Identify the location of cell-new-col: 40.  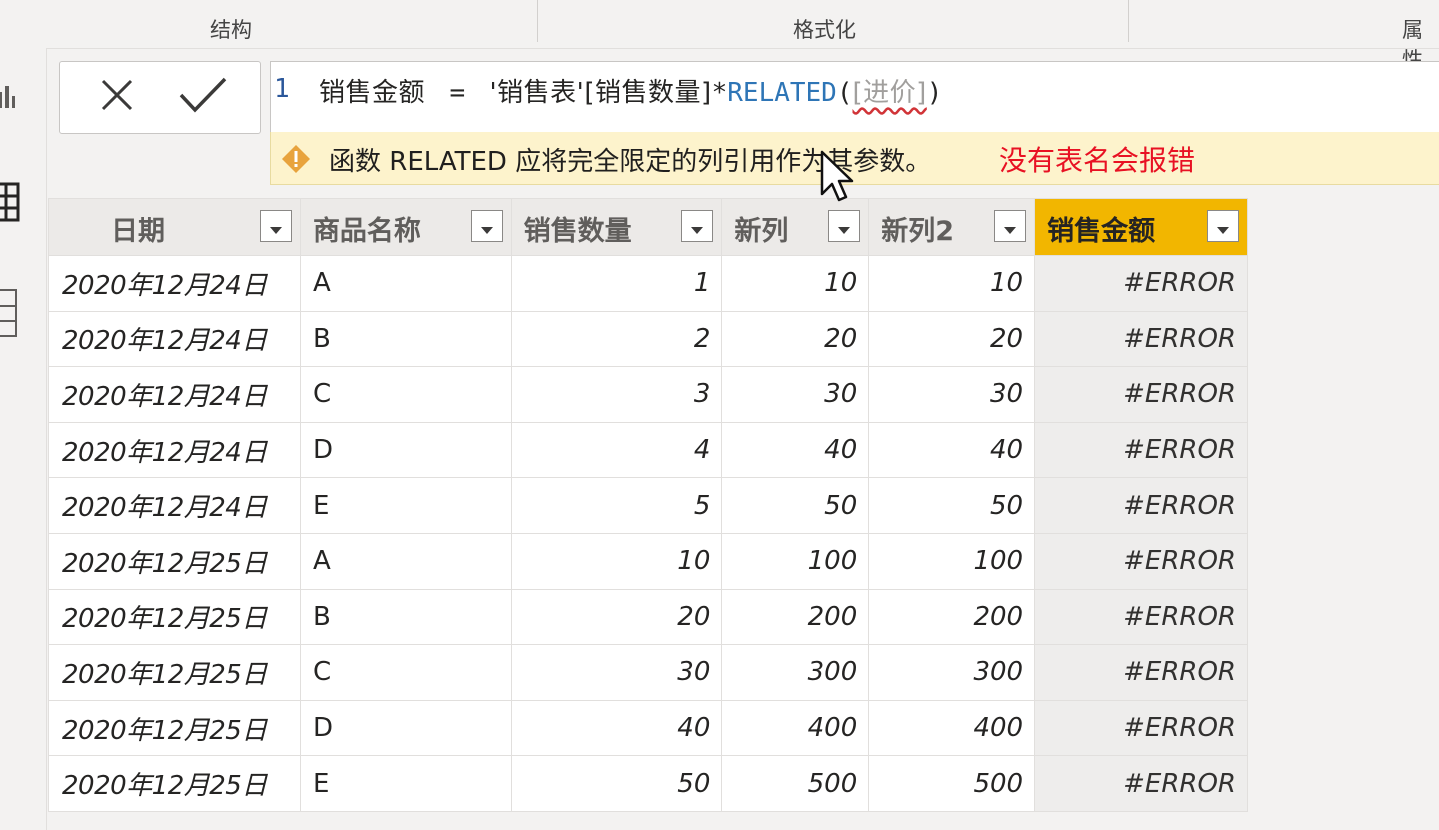
(795, 450).